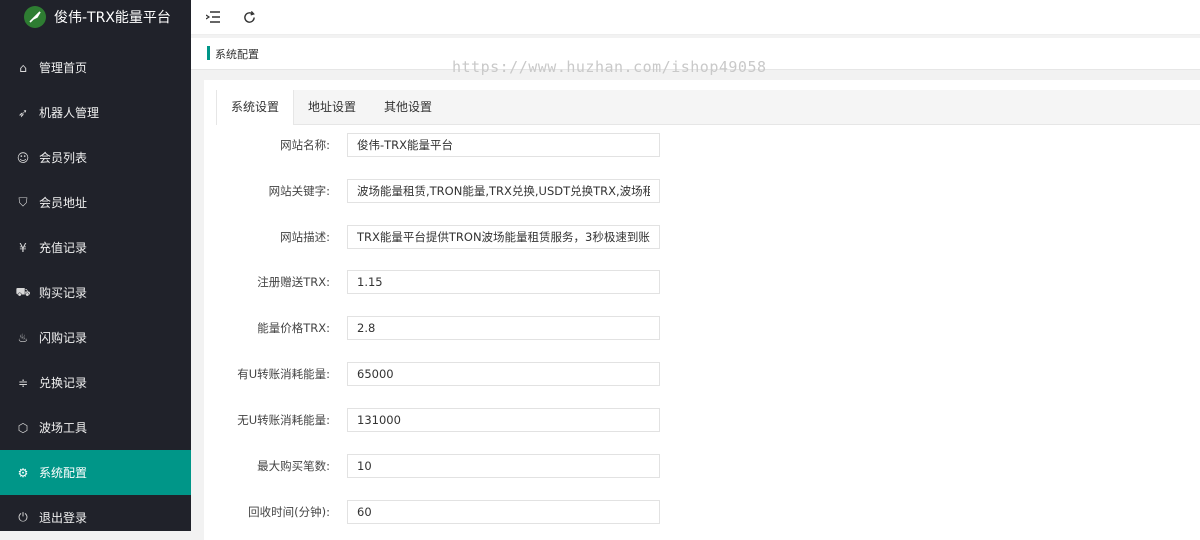 Image resolution: width=1200 pixels, height=540 pixels. I want to click on send-icon: ➶, so click(23, 112).